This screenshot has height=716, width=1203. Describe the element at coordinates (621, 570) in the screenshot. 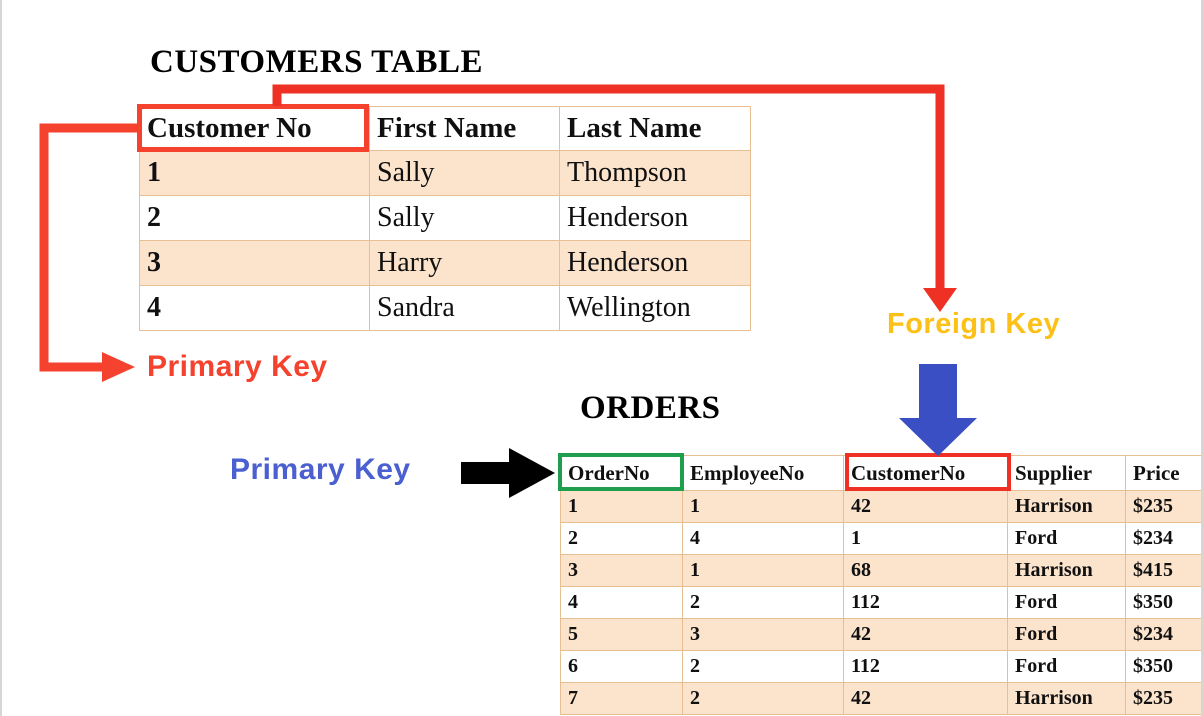

I see `orders-cell-order-no: 3` at that location.